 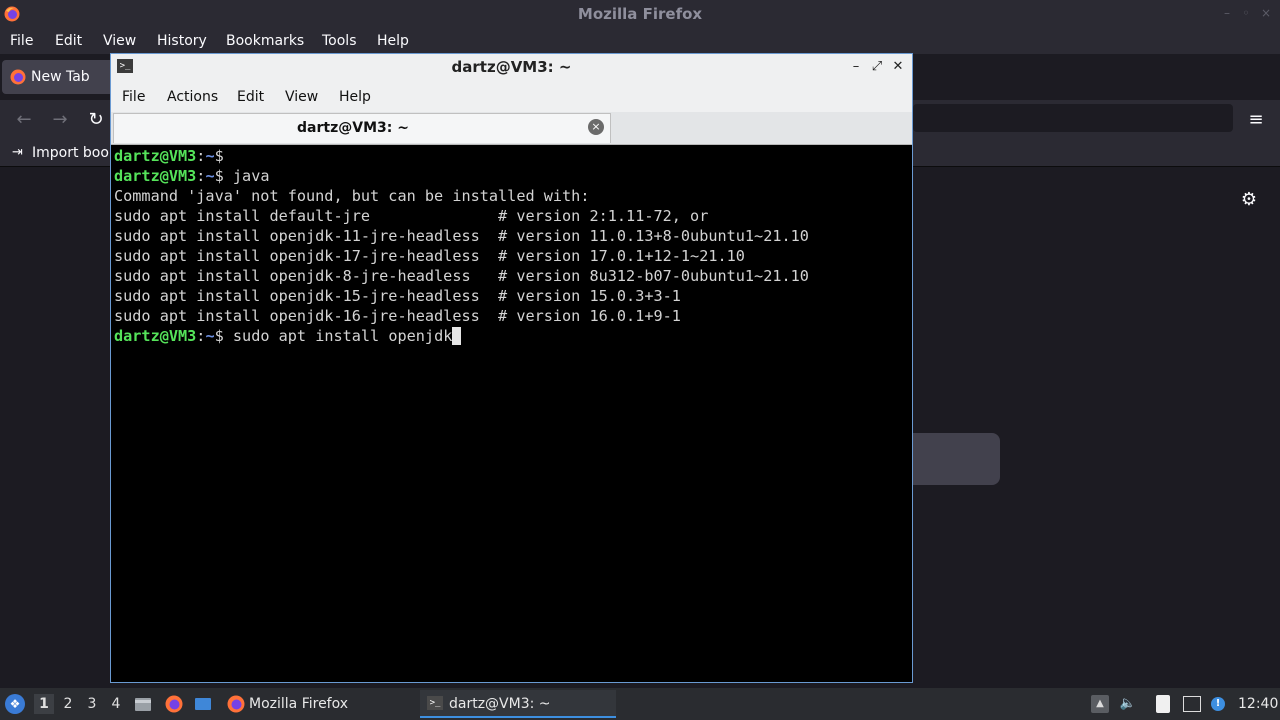 I want to click on terminal-window-title: dartz@VM3: ~, so click(x=511, y=67).